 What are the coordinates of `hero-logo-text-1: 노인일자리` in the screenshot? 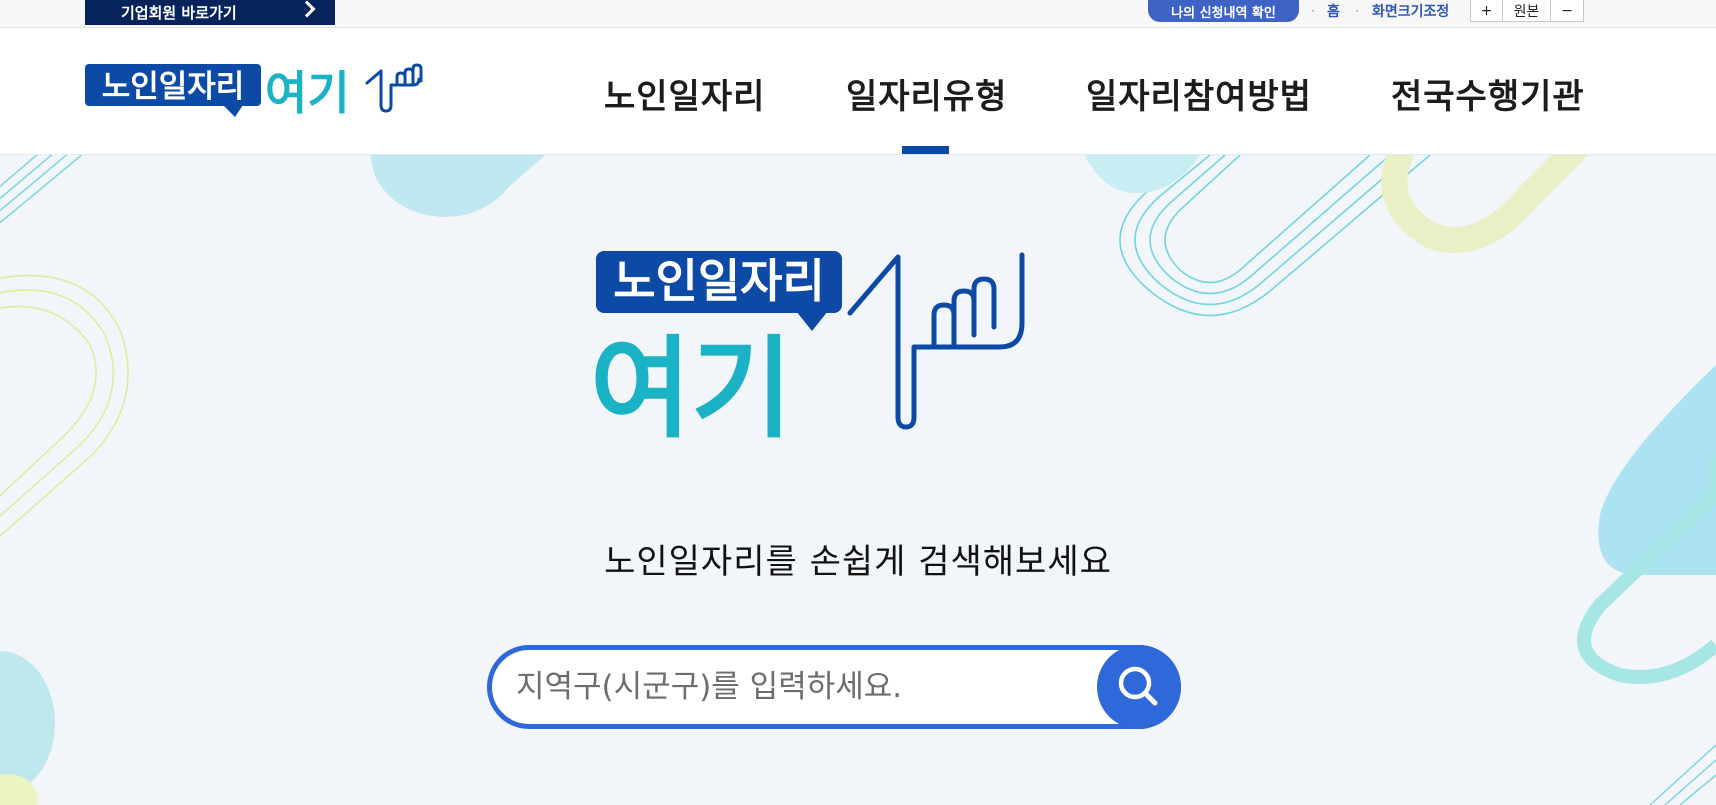 It's located at (719, 281).